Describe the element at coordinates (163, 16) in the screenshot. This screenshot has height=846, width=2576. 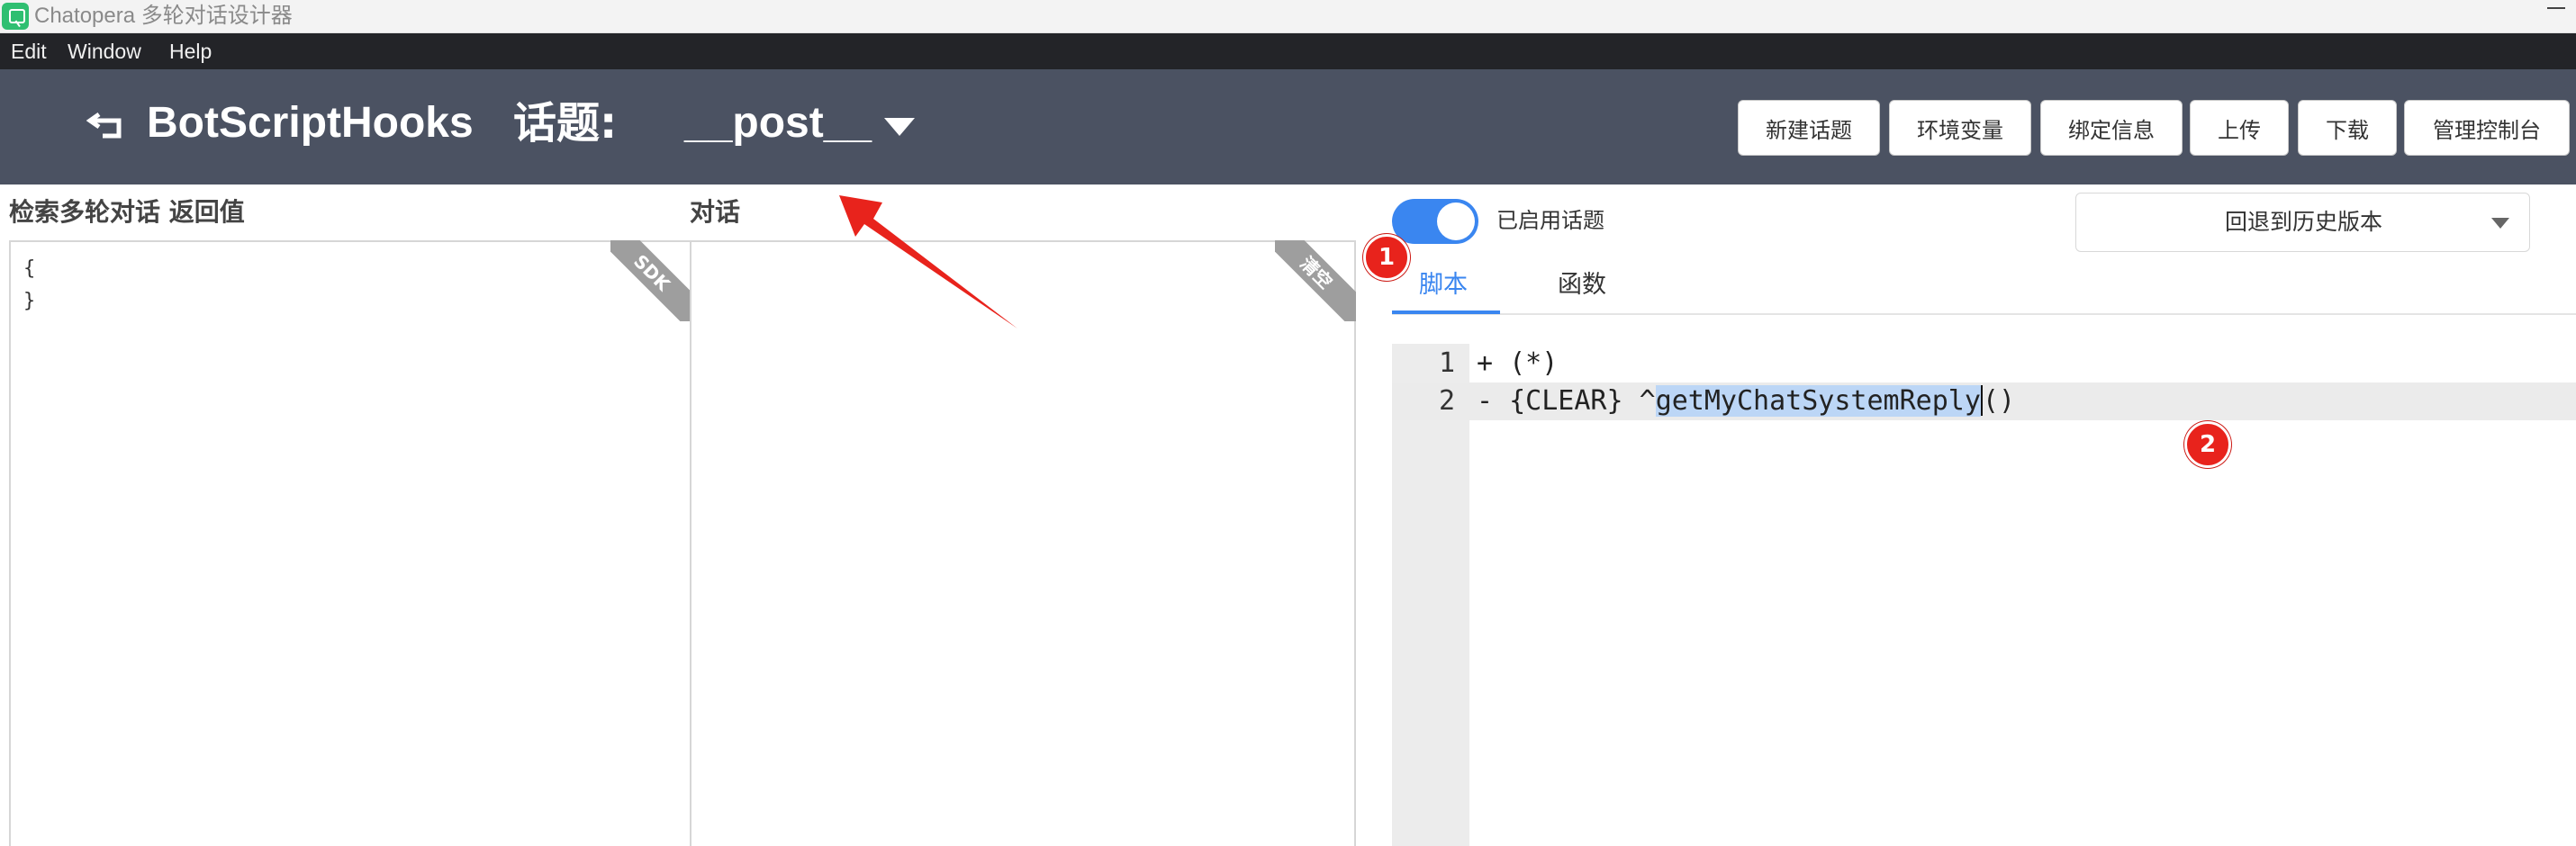
I see `window-title: Chatopera 多轮对话设计器` at that location.